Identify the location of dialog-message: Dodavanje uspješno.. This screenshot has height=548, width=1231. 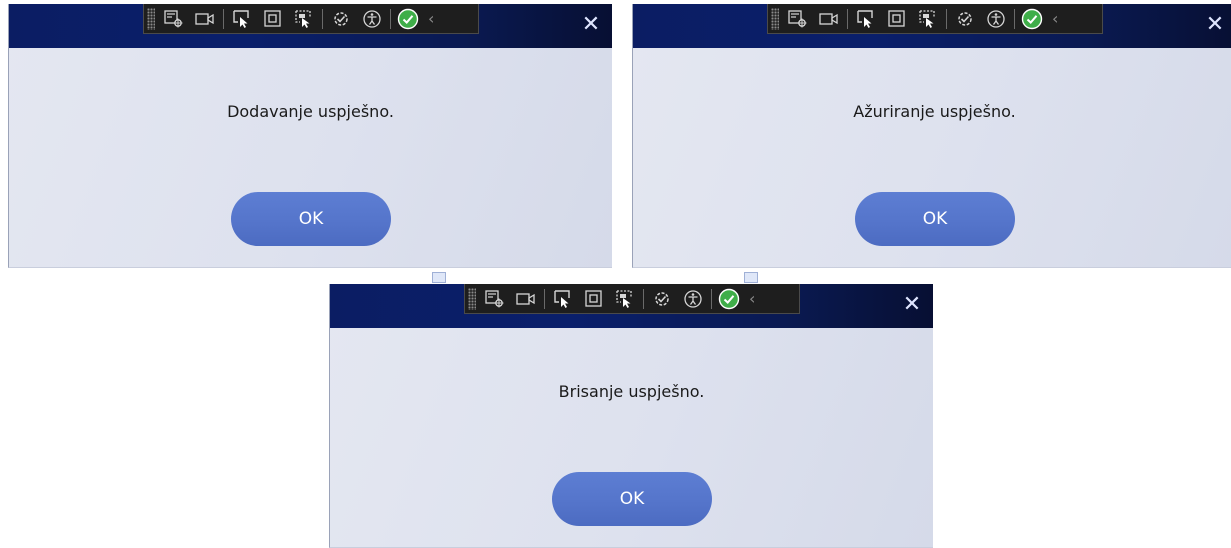
(310, 111).